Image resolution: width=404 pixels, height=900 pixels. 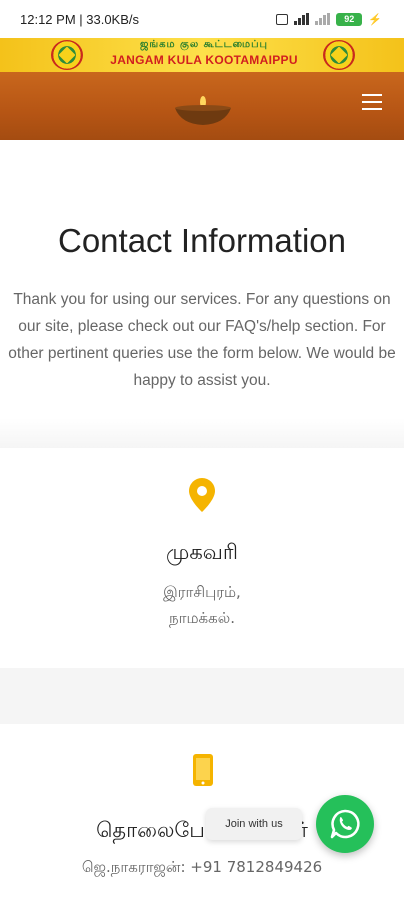 What do you see at coordinates (204, 60) in the screenshot?
I see `banner-english-text: JANGAM KULA KOOTAMAIPPU` at bounding box center [204, 60].